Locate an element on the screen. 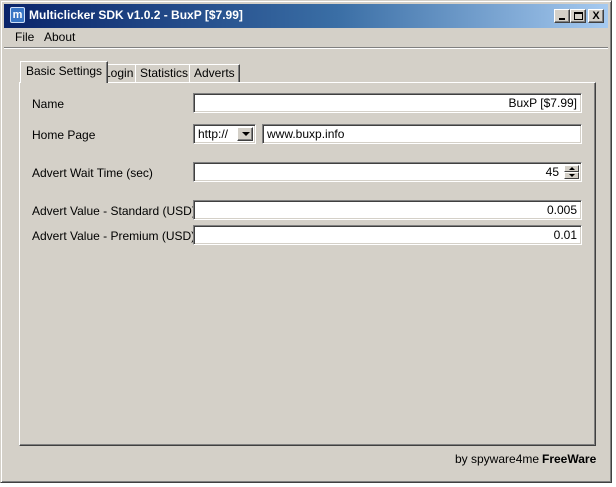 The height and width of the screenshot is (487, 616). value-premium-input: 0.01 is located at coordinates (387, 235).